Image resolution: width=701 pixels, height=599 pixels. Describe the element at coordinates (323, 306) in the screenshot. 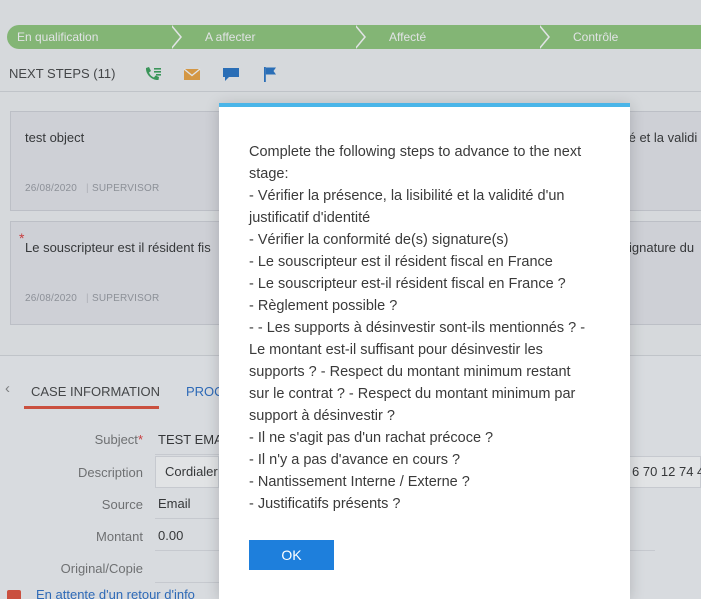

I see `message-line: - Règlement possible ?` at that location.